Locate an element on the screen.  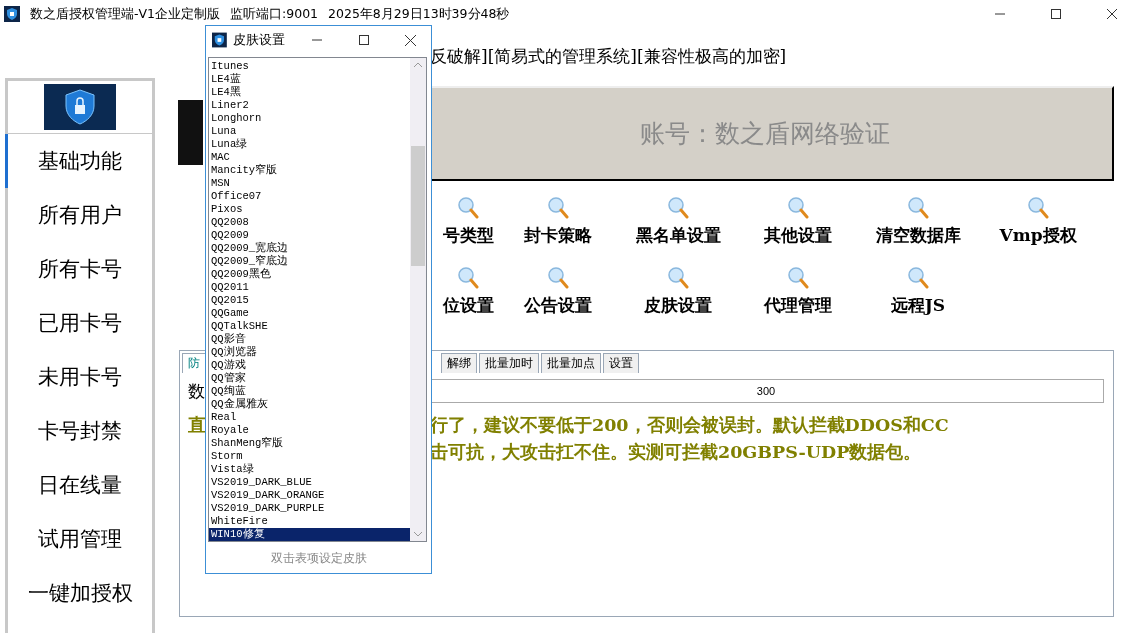
function-button: Vmp授权 is located at coordinates (1038, 231).